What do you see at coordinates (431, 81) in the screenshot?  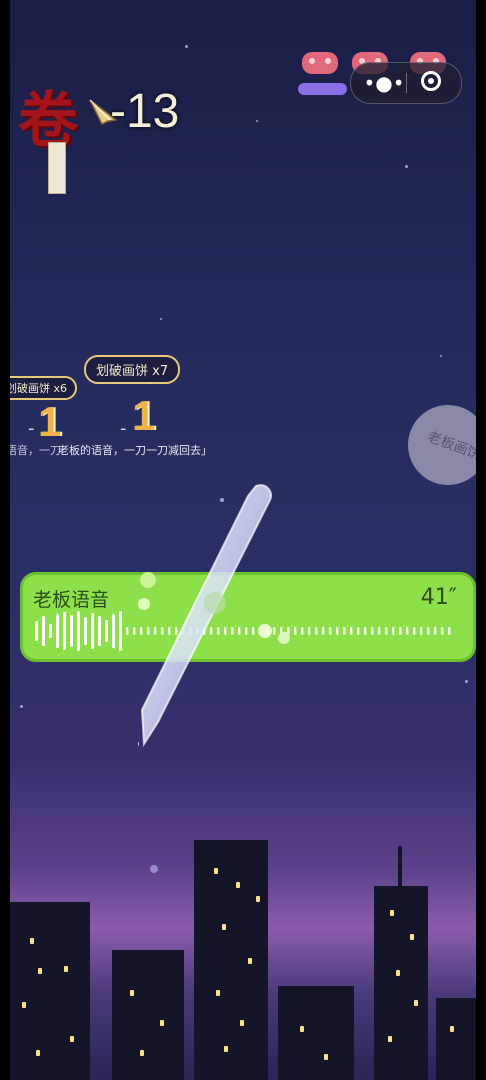 I see `target-close-icon` at bounding box center [431, 81].